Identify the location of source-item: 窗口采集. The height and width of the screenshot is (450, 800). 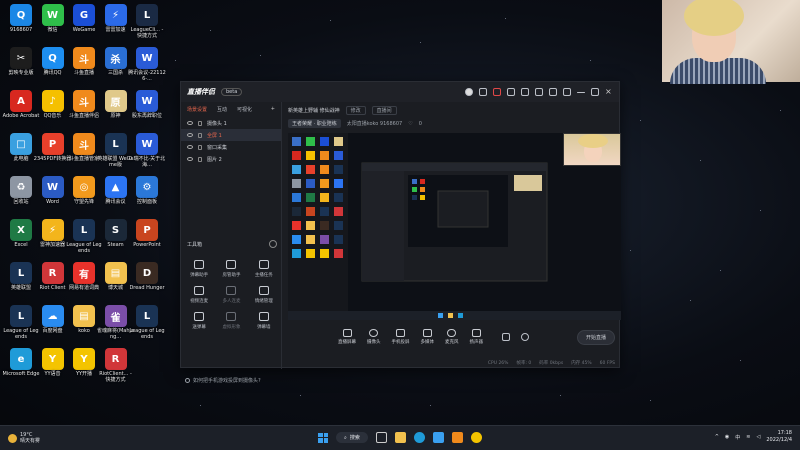
(231, 147).